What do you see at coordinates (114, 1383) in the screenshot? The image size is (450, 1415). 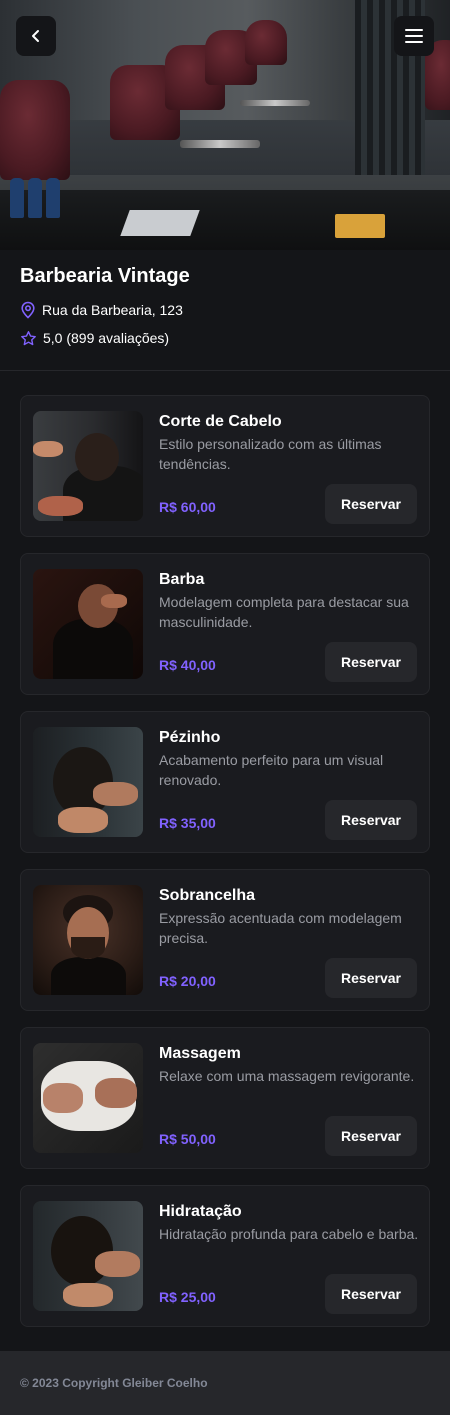 I see `copyright-text: © 2023 Copyright Gleiber Coelho` at bounding box center [114, 1383].